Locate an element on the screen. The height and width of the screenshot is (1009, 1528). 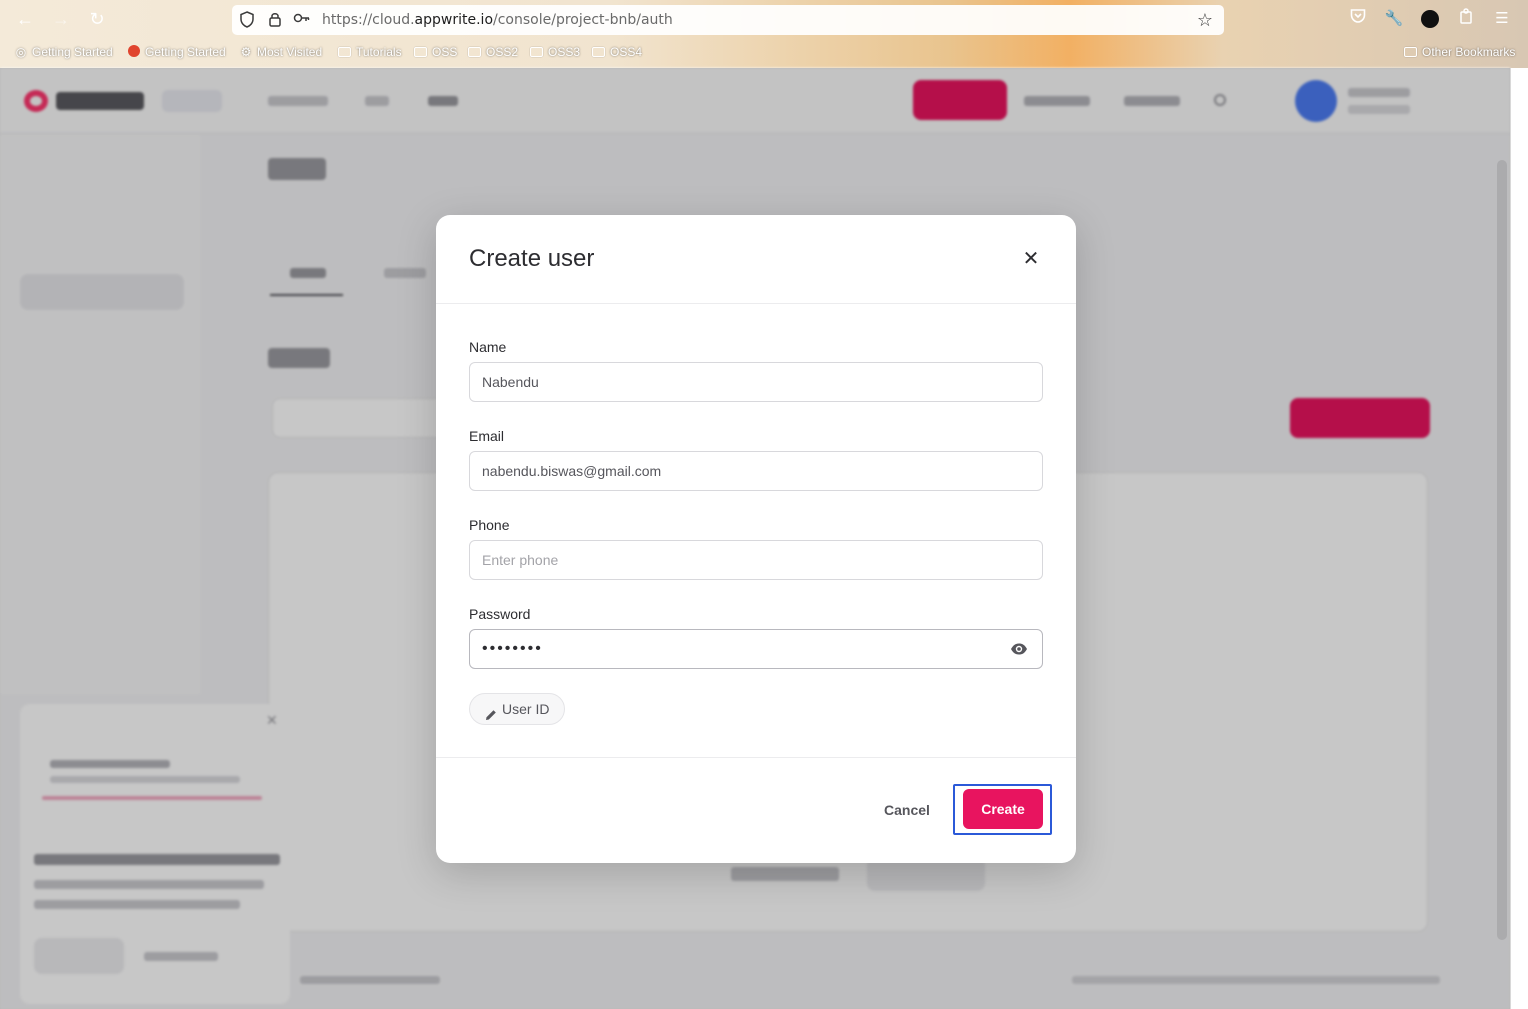
modal-header: Create user ✕ is located at coordinates (756, 259).